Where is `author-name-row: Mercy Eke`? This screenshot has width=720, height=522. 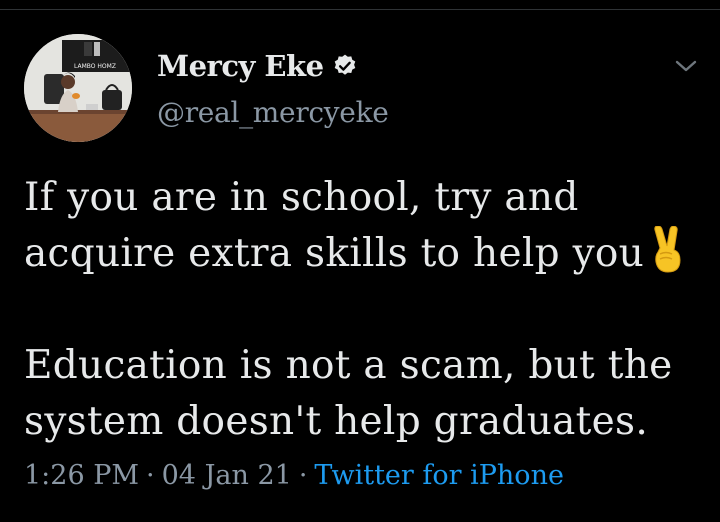 author-name-row: Mercy Eke is located at coordinates (257, 66).